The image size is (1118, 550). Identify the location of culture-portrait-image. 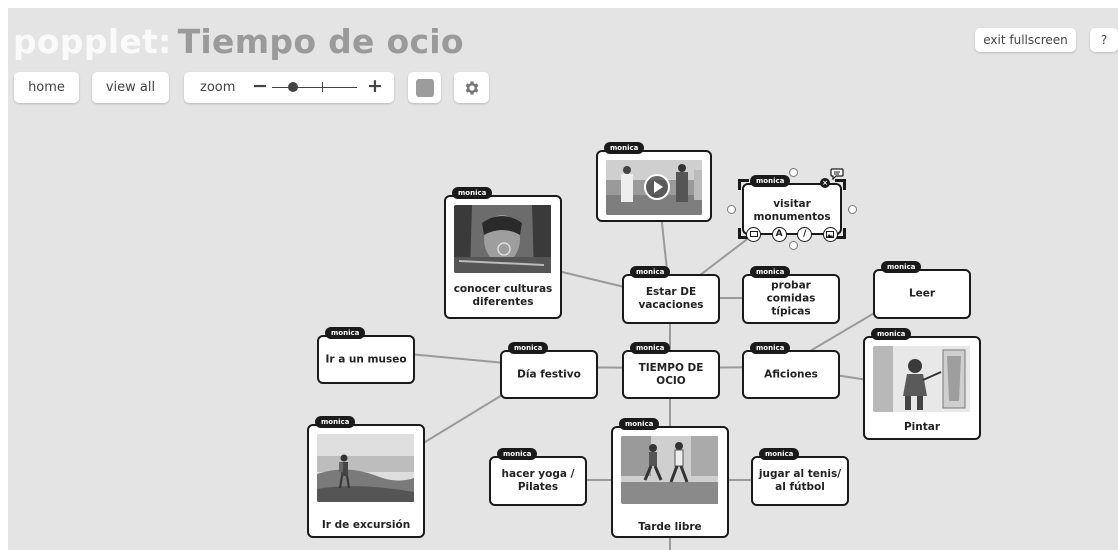
(502, 239).